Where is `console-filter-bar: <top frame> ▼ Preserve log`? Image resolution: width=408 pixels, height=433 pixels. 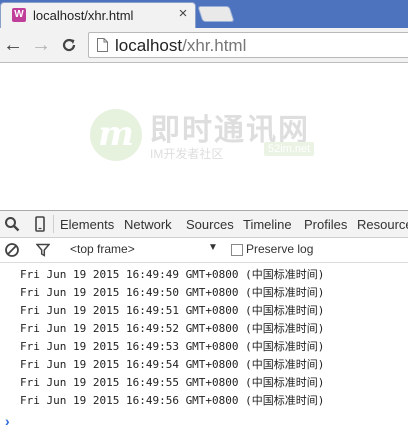
console-filter-bar: <top frame> ▼ Preserve log is located at coordinates (204, 250).